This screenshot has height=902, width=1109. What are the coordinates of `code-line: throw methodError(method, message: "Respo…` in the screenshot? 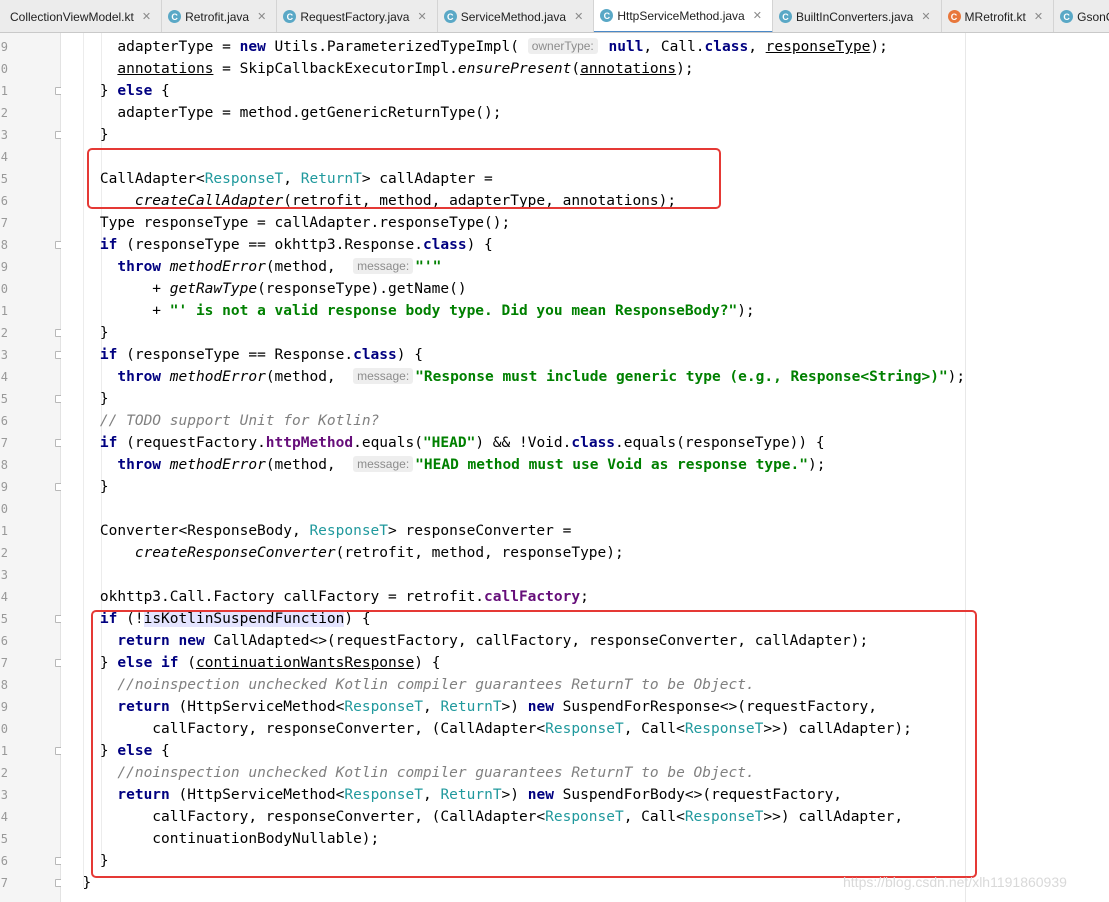 It's located at (515, 377).